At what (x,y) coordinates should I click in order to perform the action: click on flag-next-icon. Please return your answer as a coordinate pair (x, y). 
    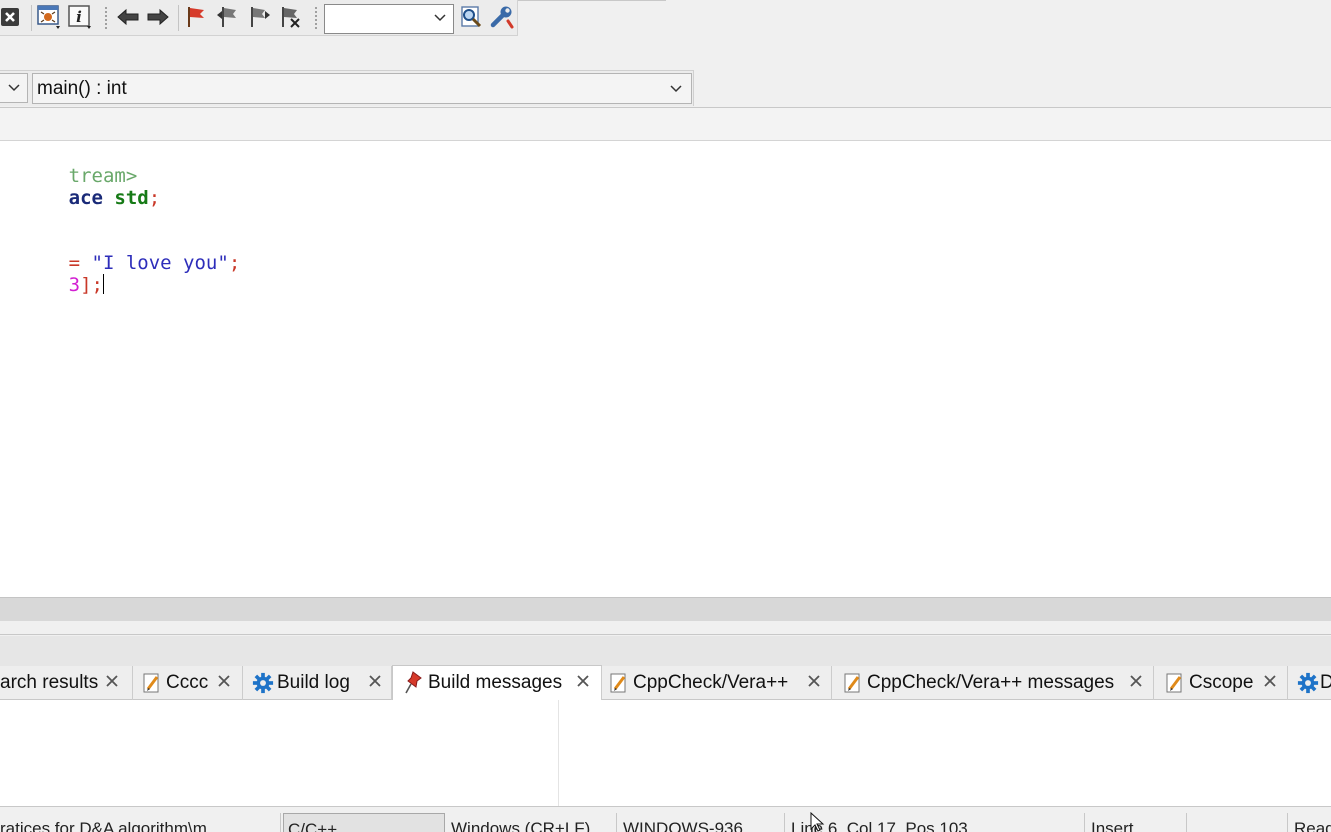
    Looking at the image, I should click on (260, 17).